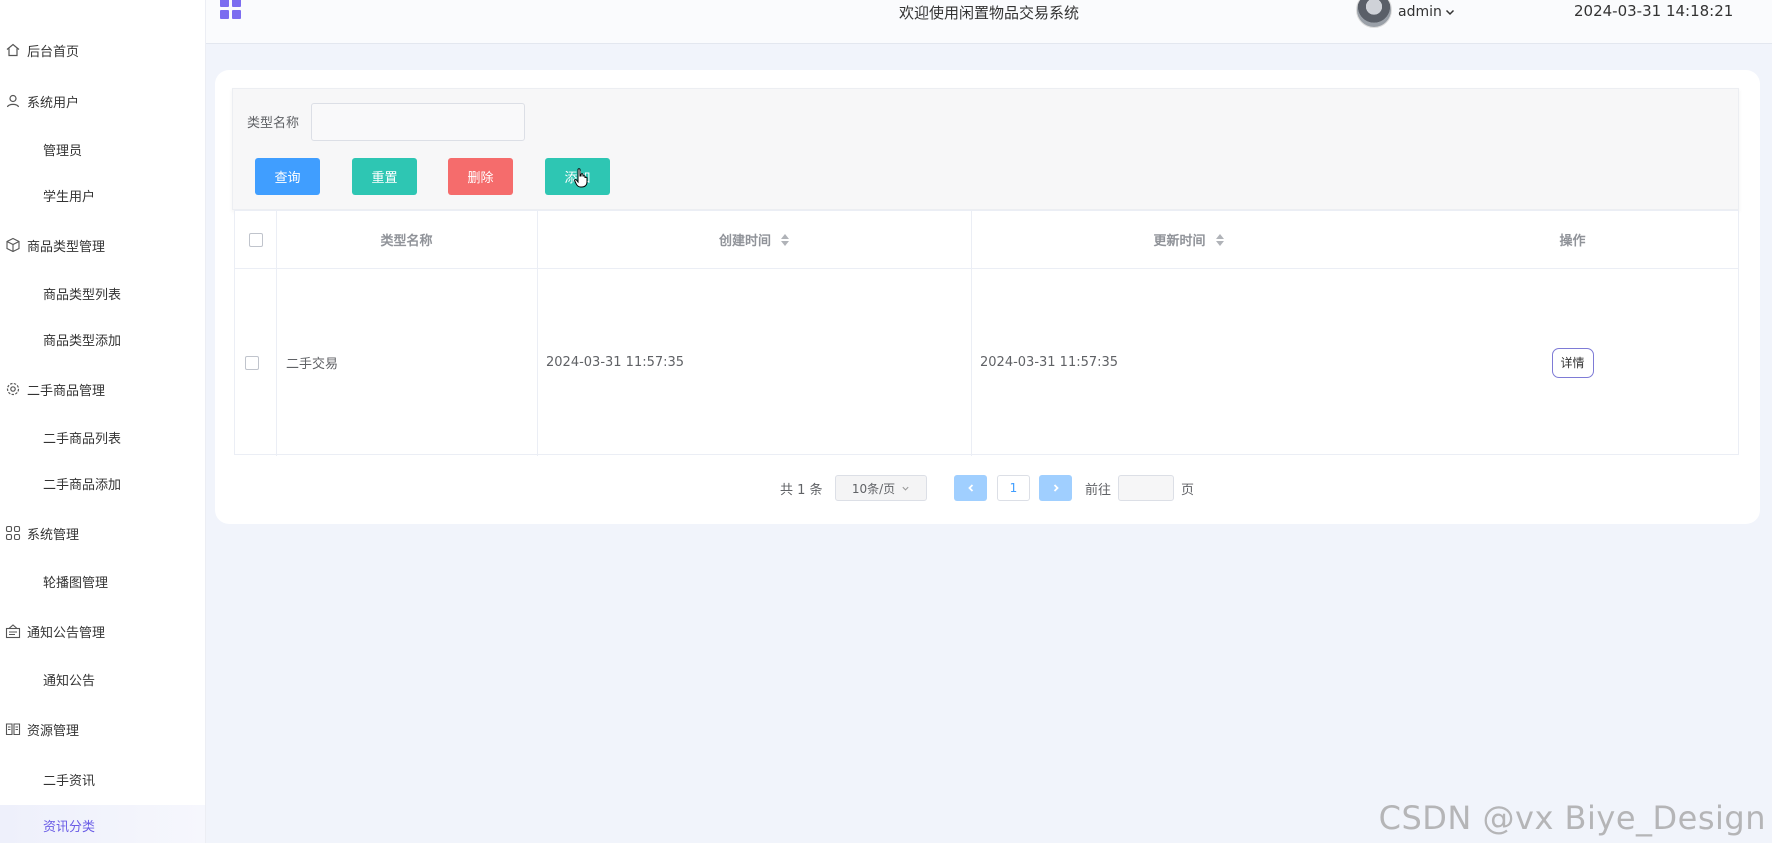 Image resolution: width=1772 pixels, height=843 pixels. I want to click on cell-actions: 详情, so click(1572, 362).